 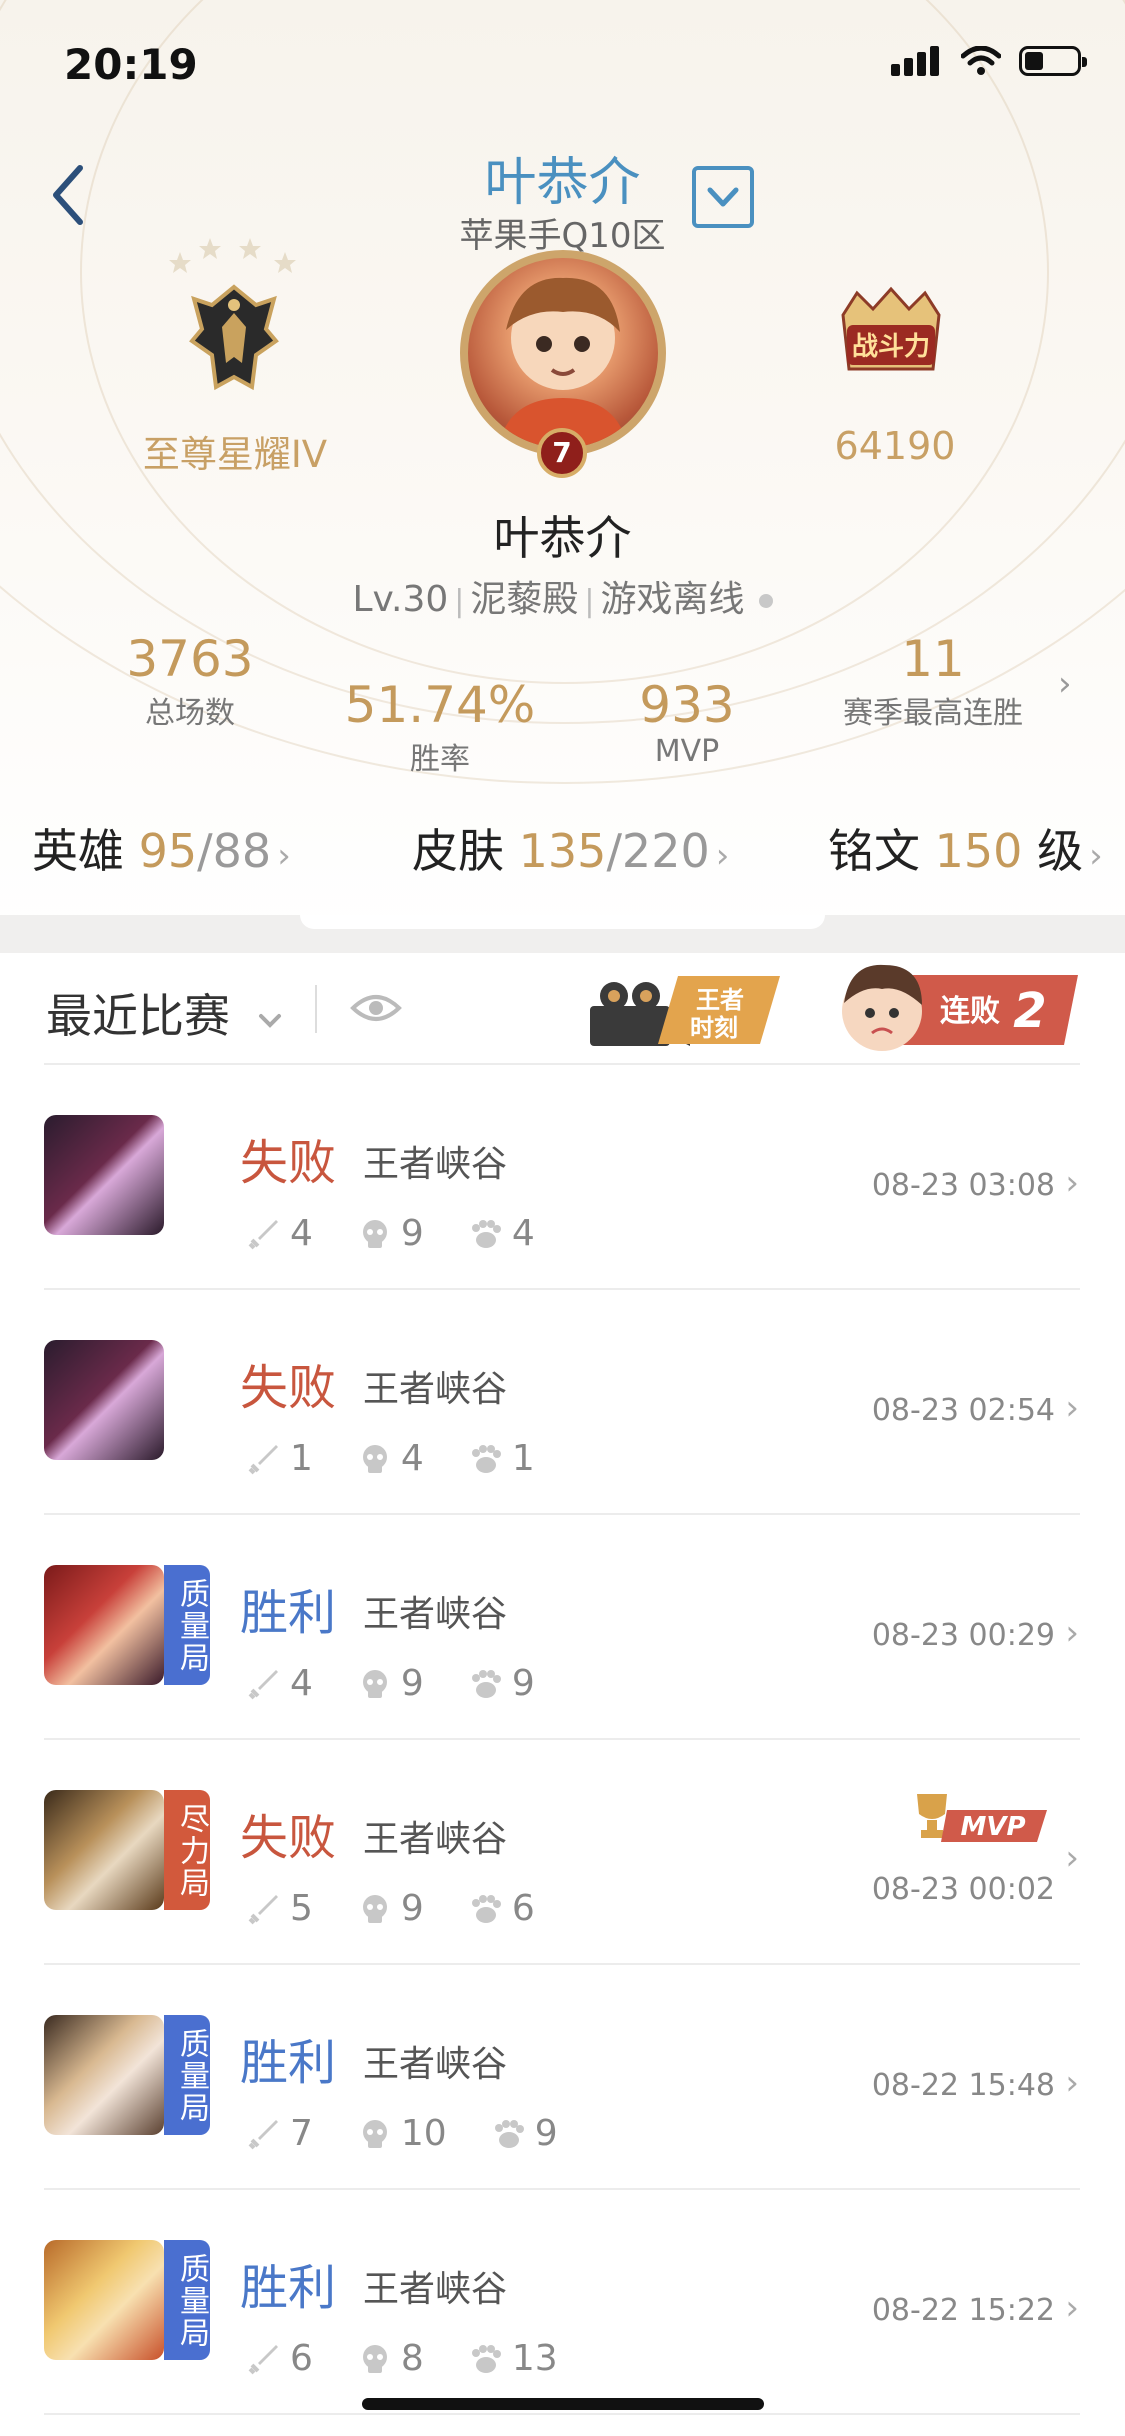 I want to click on stat-value: 3763, so click(x=190, y=659).